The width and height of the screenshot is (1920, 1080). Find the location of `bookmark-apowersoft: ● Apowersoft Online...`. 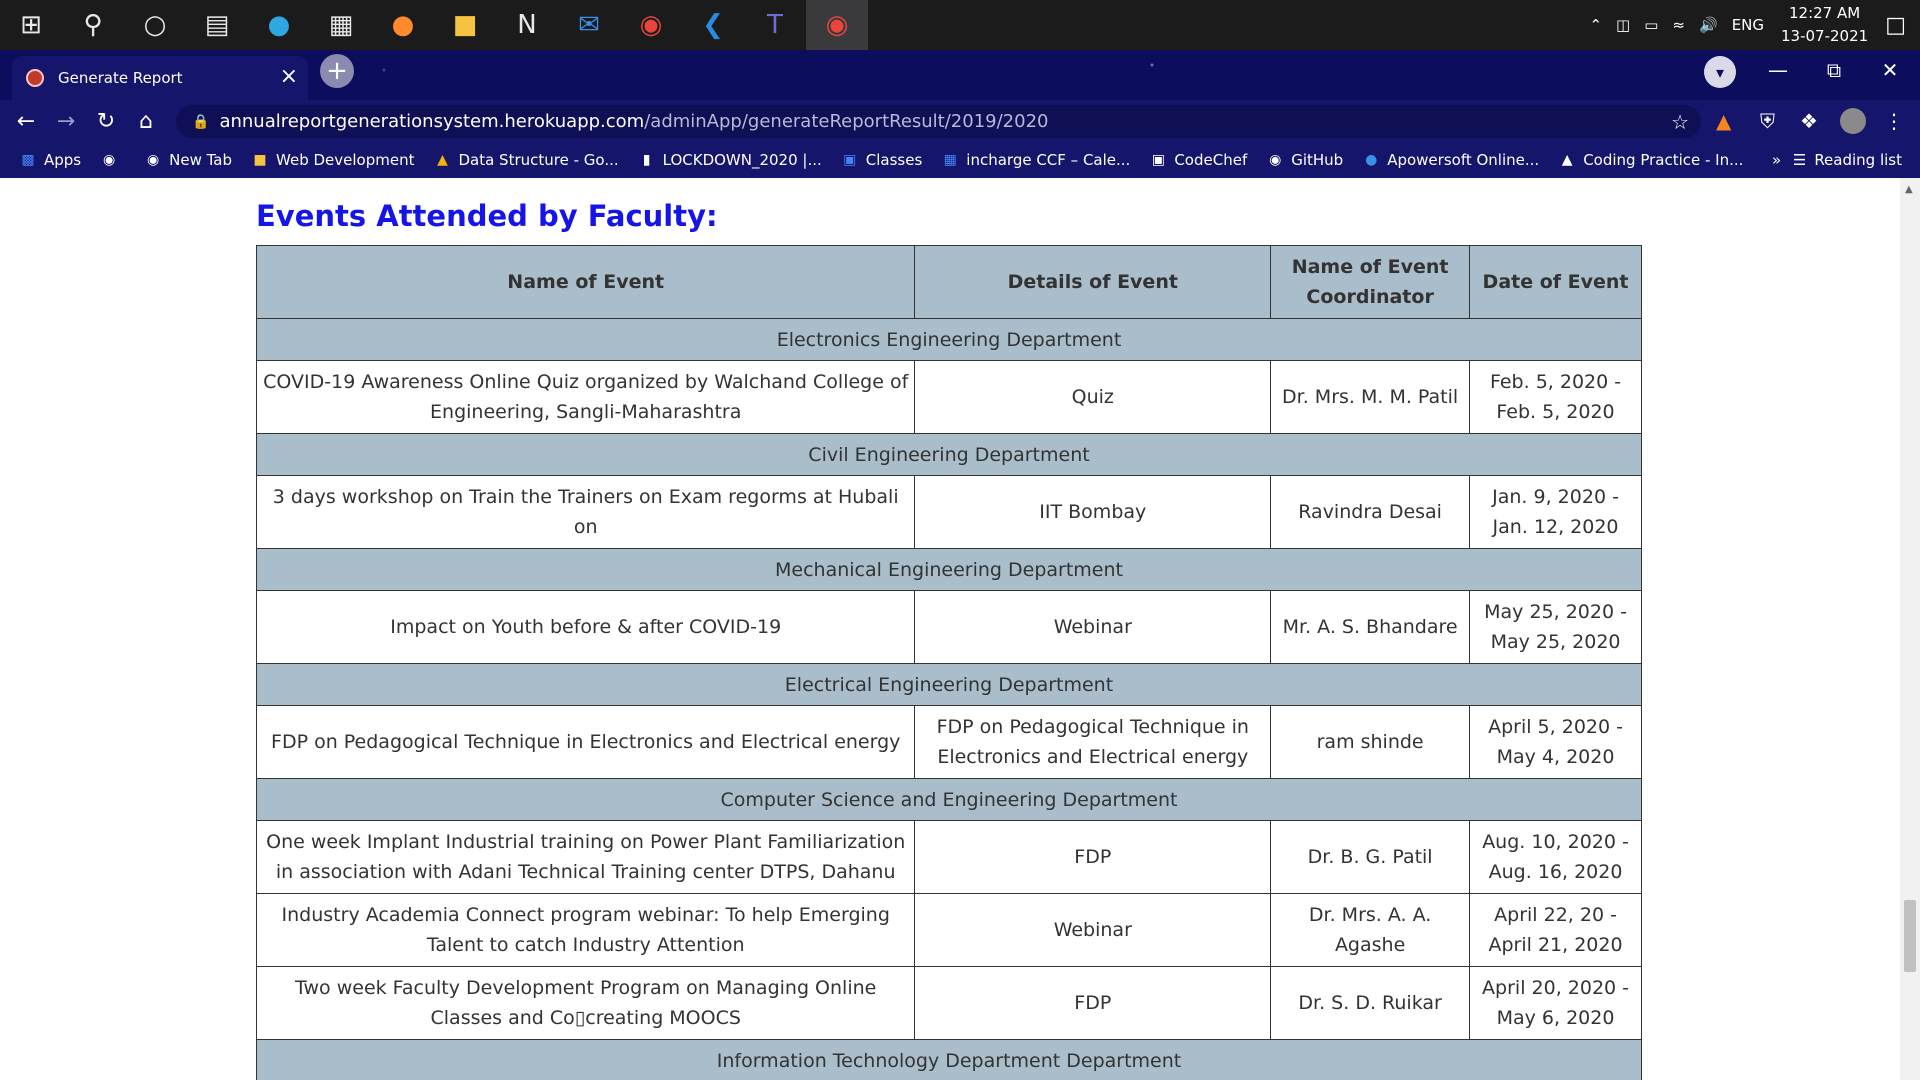

bookmark-apowersoft: ● Apowersoft Online... is located at coordinates (1451, 160).